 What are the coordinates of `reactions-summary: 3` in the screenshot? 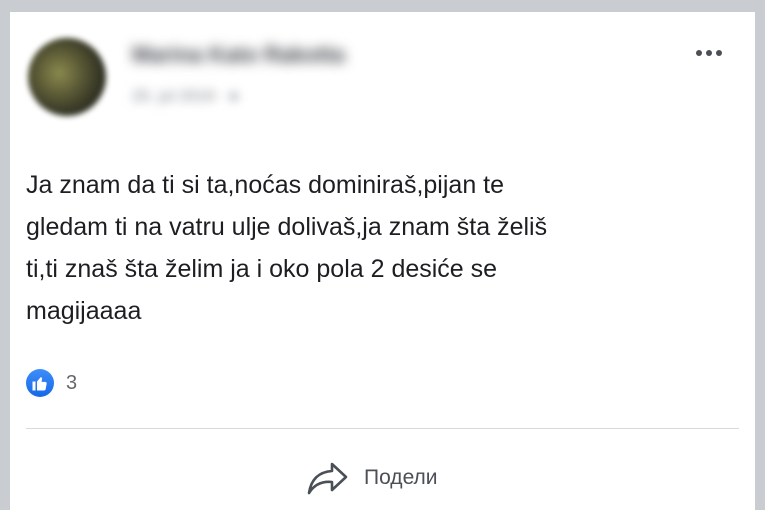 It's located at (51, 383).